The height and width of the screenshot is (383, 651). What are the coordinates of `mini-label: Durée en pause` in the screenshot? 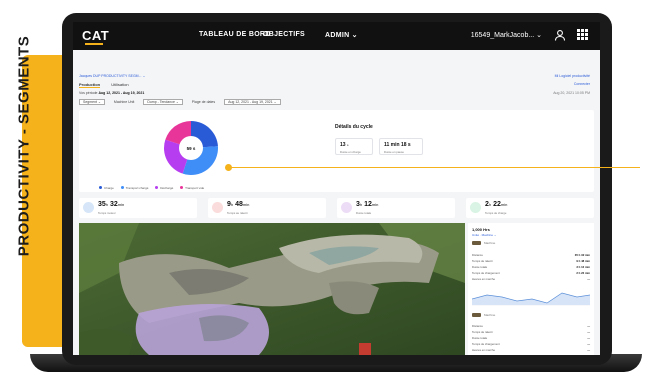 It's located at (394, 152).